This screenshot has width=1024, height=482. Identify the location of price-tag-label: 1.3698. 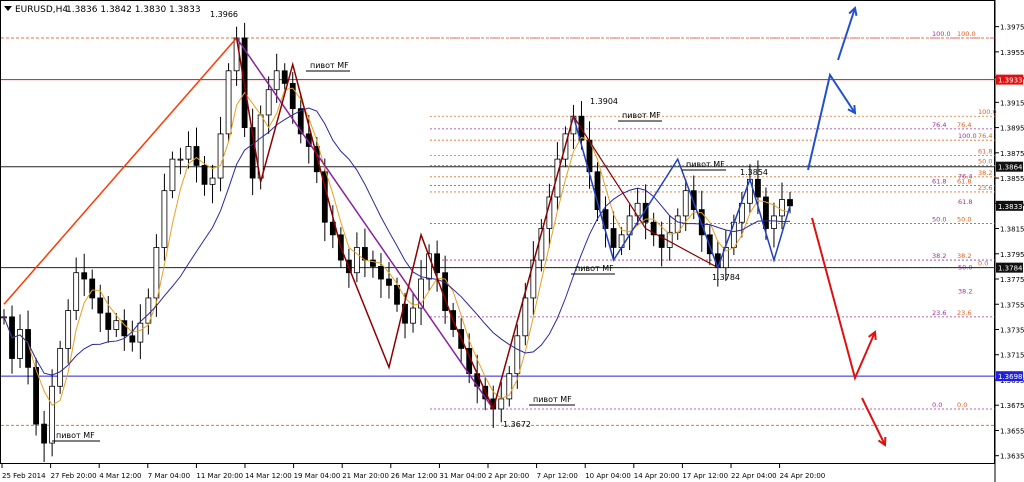
(1010, 377).